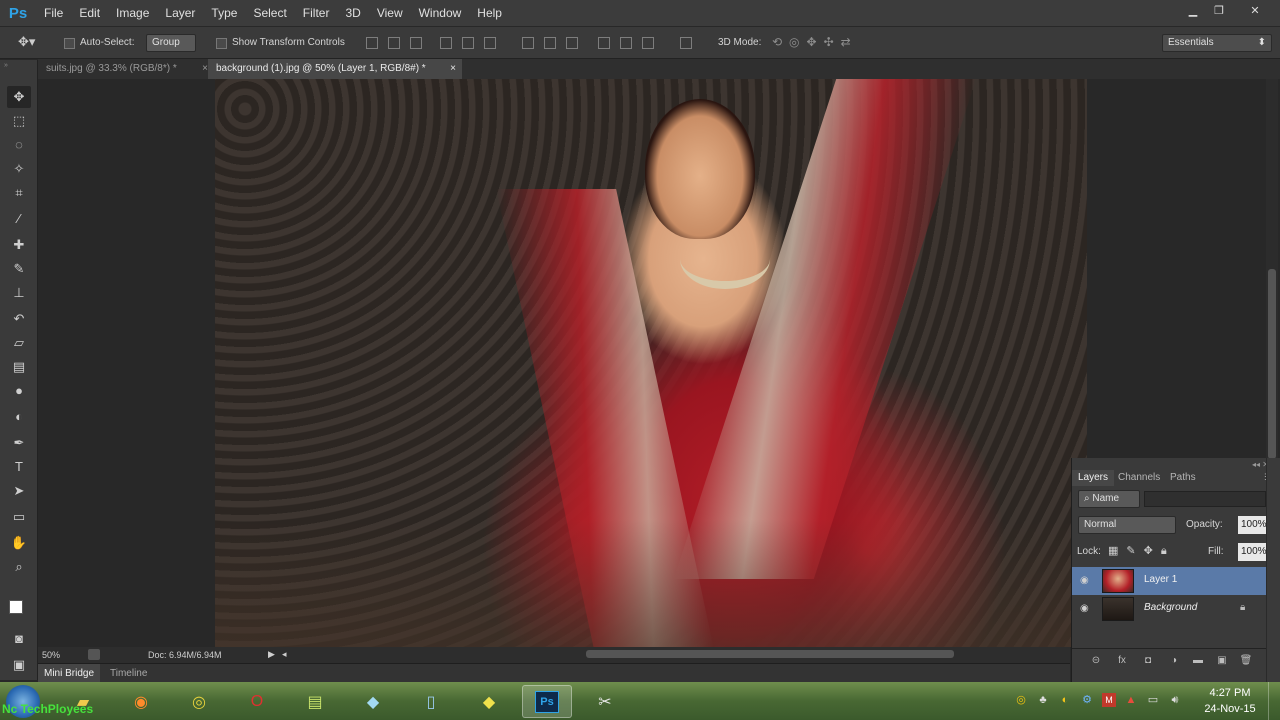 Image resolution: width=1280 pixels, height=720 pixels. What do you see at coordinates (1139, 478) in the screenshot?
I see `tab-channels: Channels` at bounding box center [1139, 478].